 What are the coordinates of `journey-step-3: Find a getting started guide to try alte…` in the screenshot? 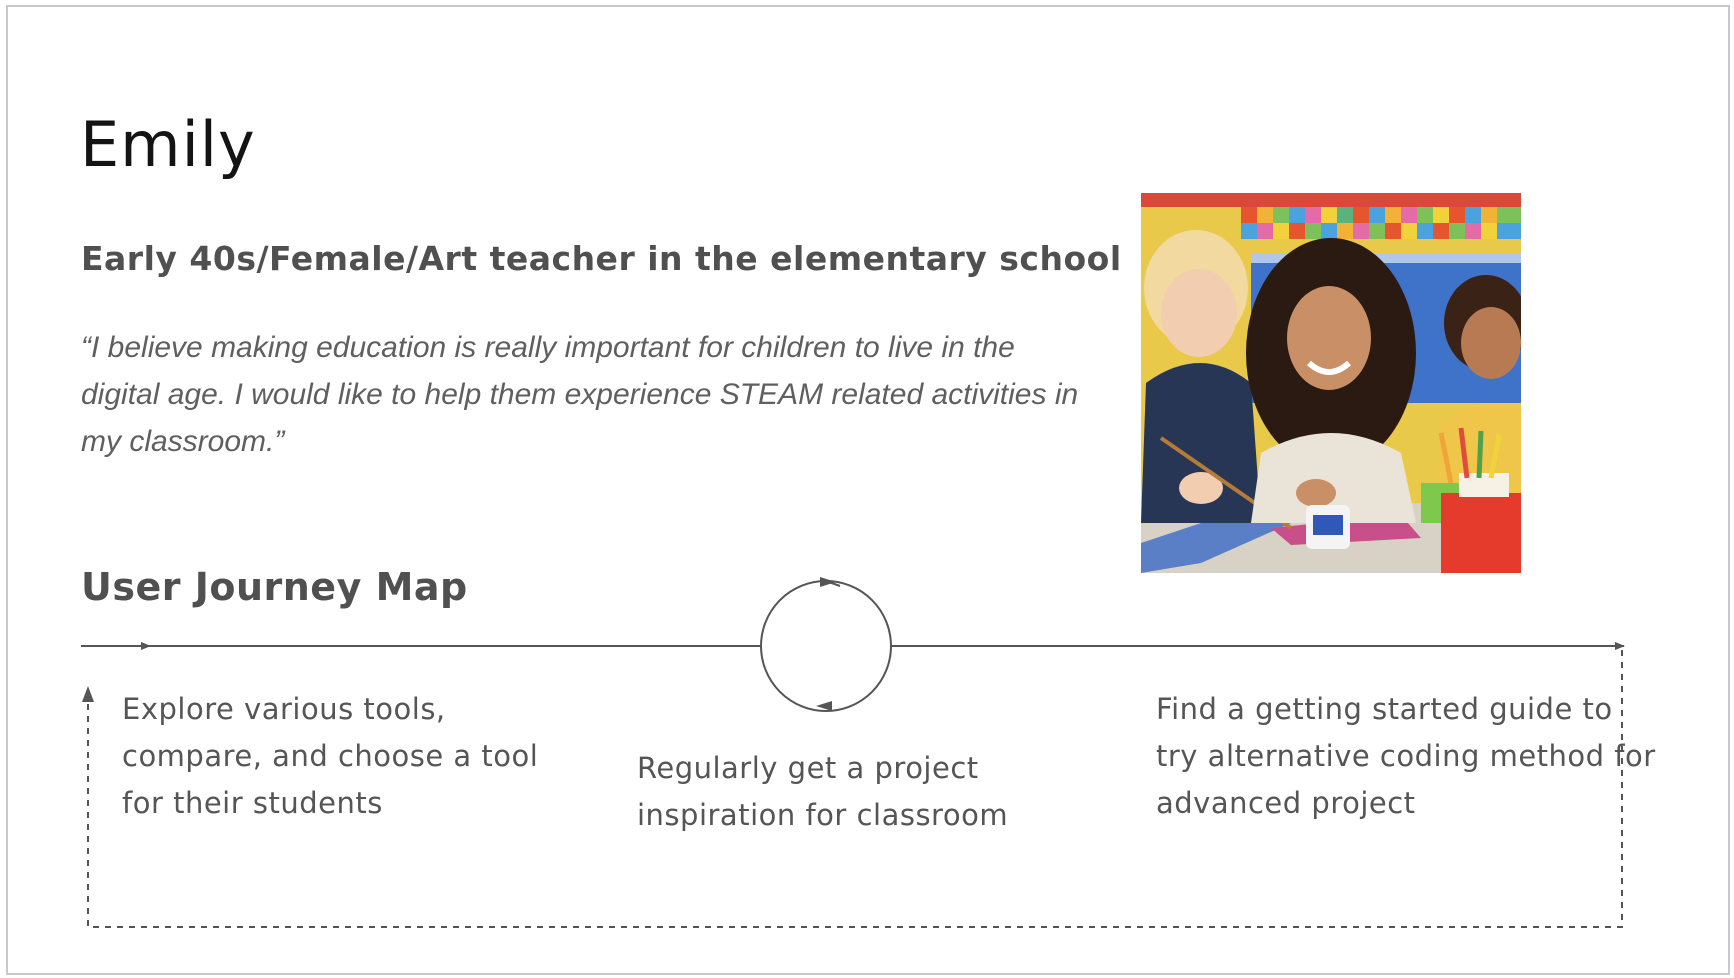 It's located at (1406, 756).